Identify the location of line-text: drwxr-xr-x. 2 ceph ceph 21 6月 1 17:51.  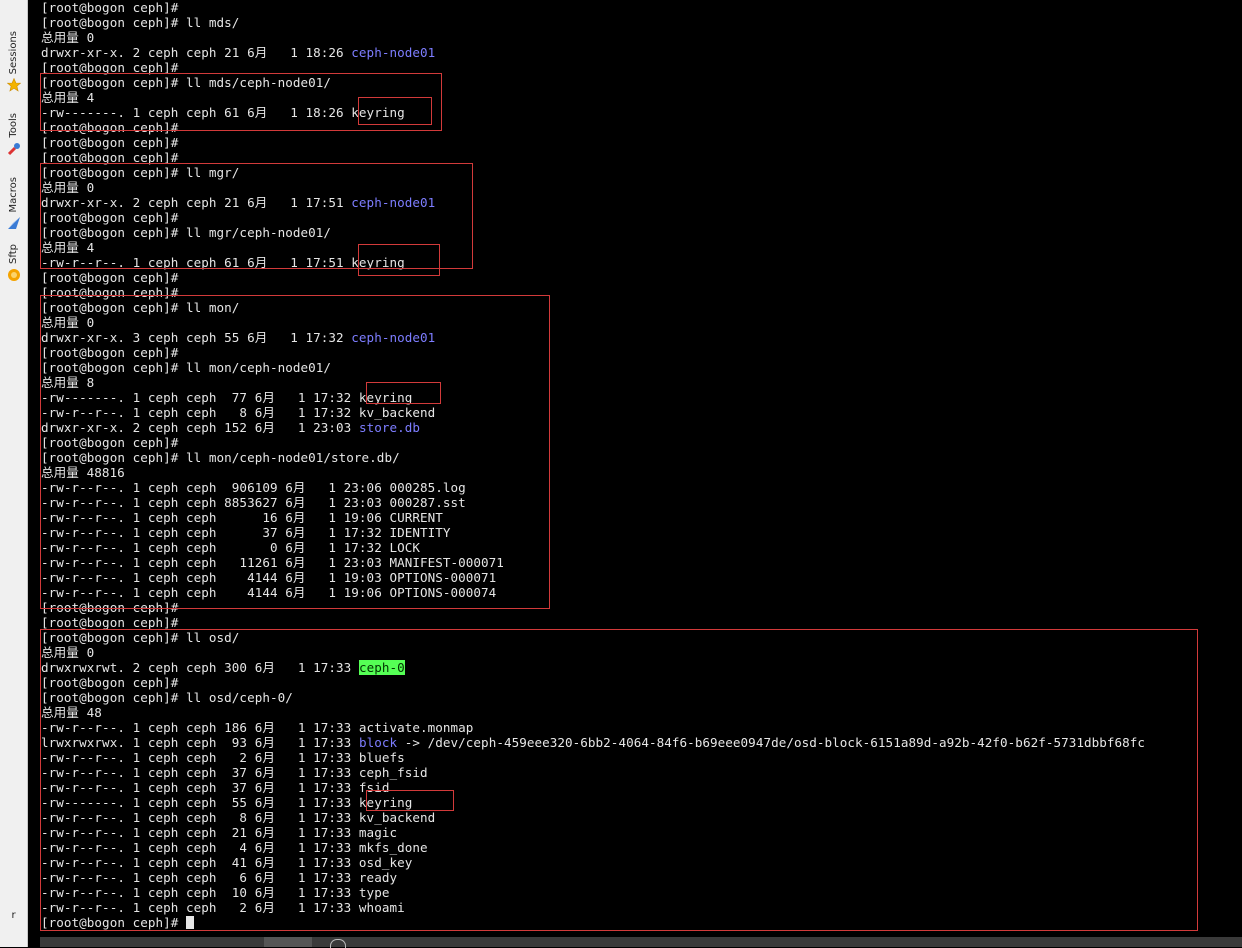
(196, 202).